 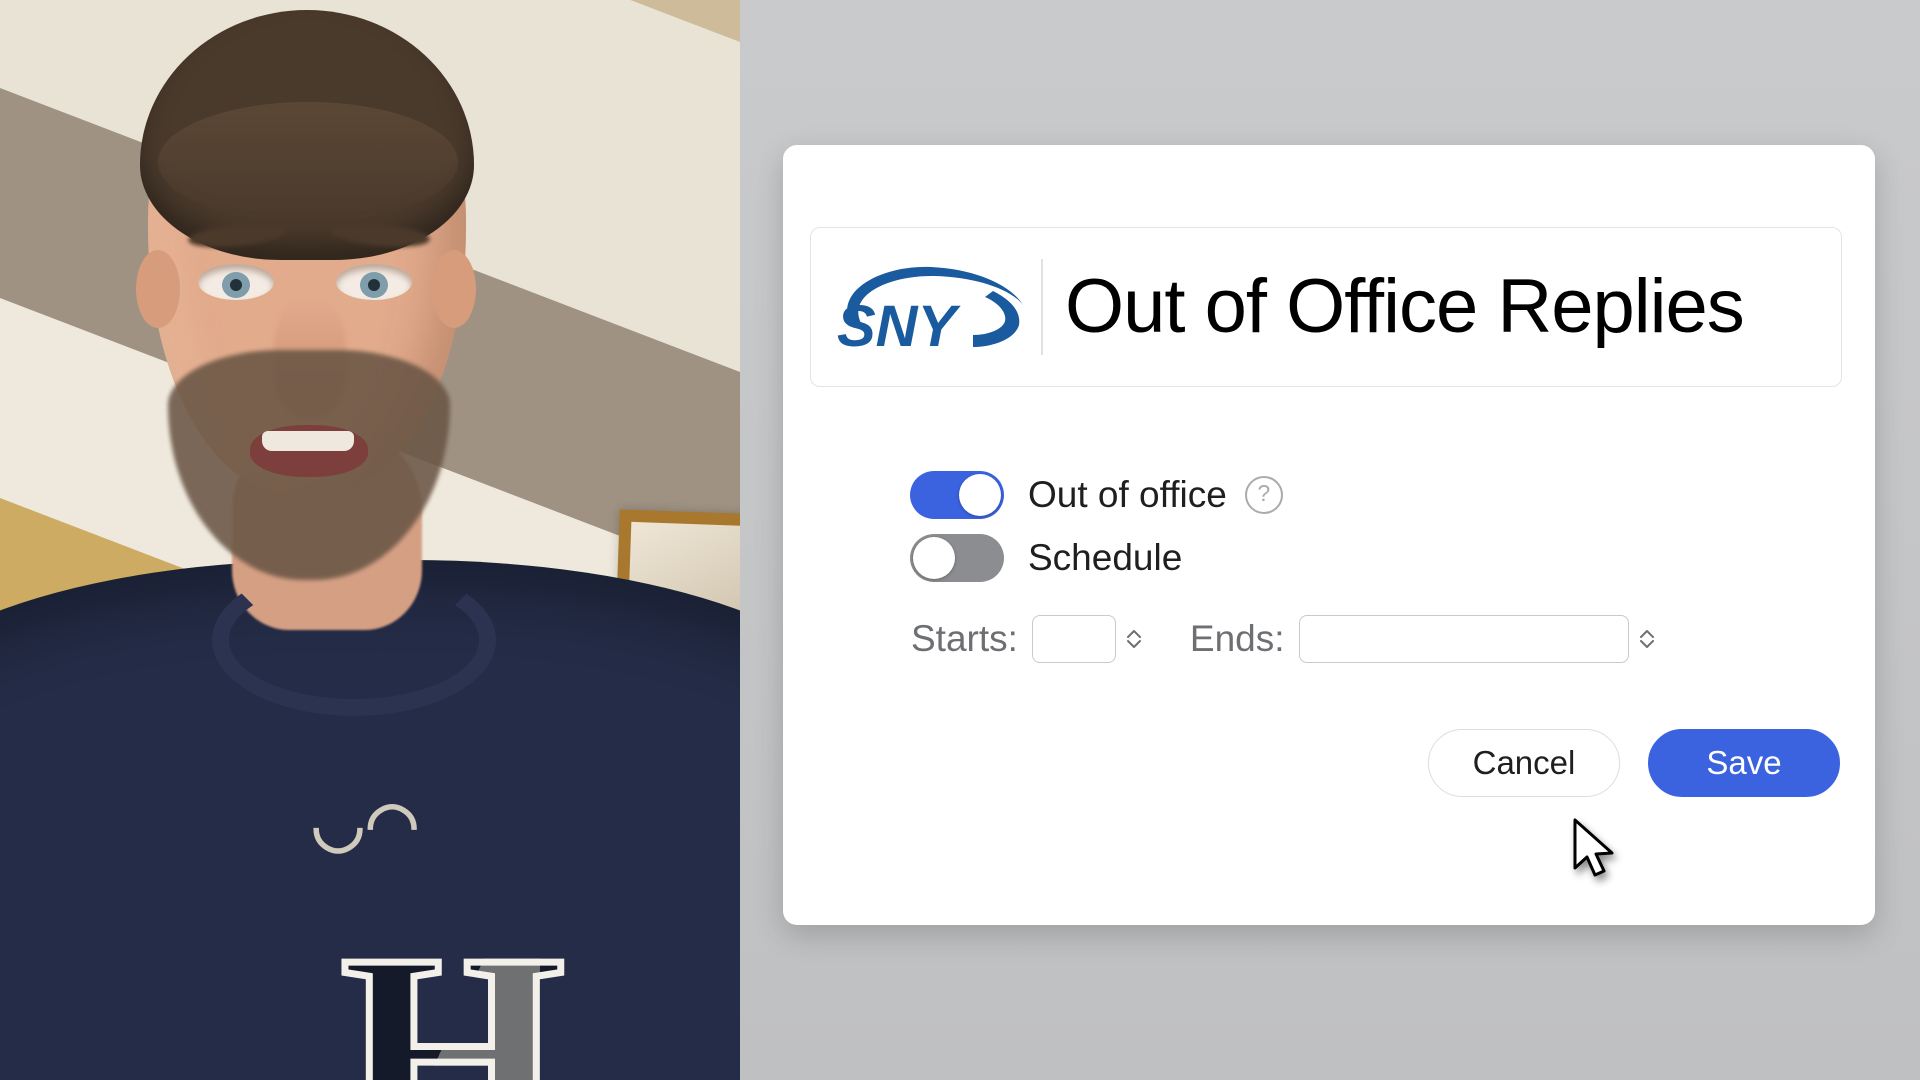 What do you see at coordinates (365, 824) in the screenshot?
I see `under-armour-logo-icon: ◡◠` at bounding box center [365, 824].